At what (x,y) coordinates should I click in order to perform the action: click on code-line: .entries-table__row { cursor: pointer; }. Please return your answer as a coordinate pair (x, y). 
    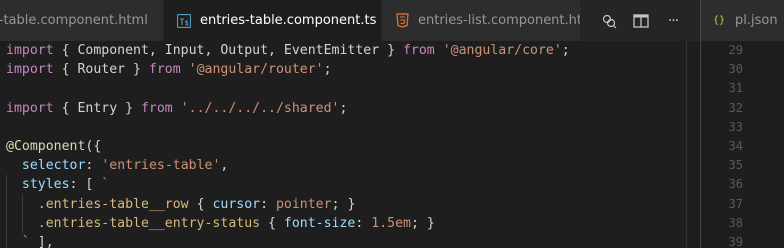
    Looking at the image, I should click on (346, 204).